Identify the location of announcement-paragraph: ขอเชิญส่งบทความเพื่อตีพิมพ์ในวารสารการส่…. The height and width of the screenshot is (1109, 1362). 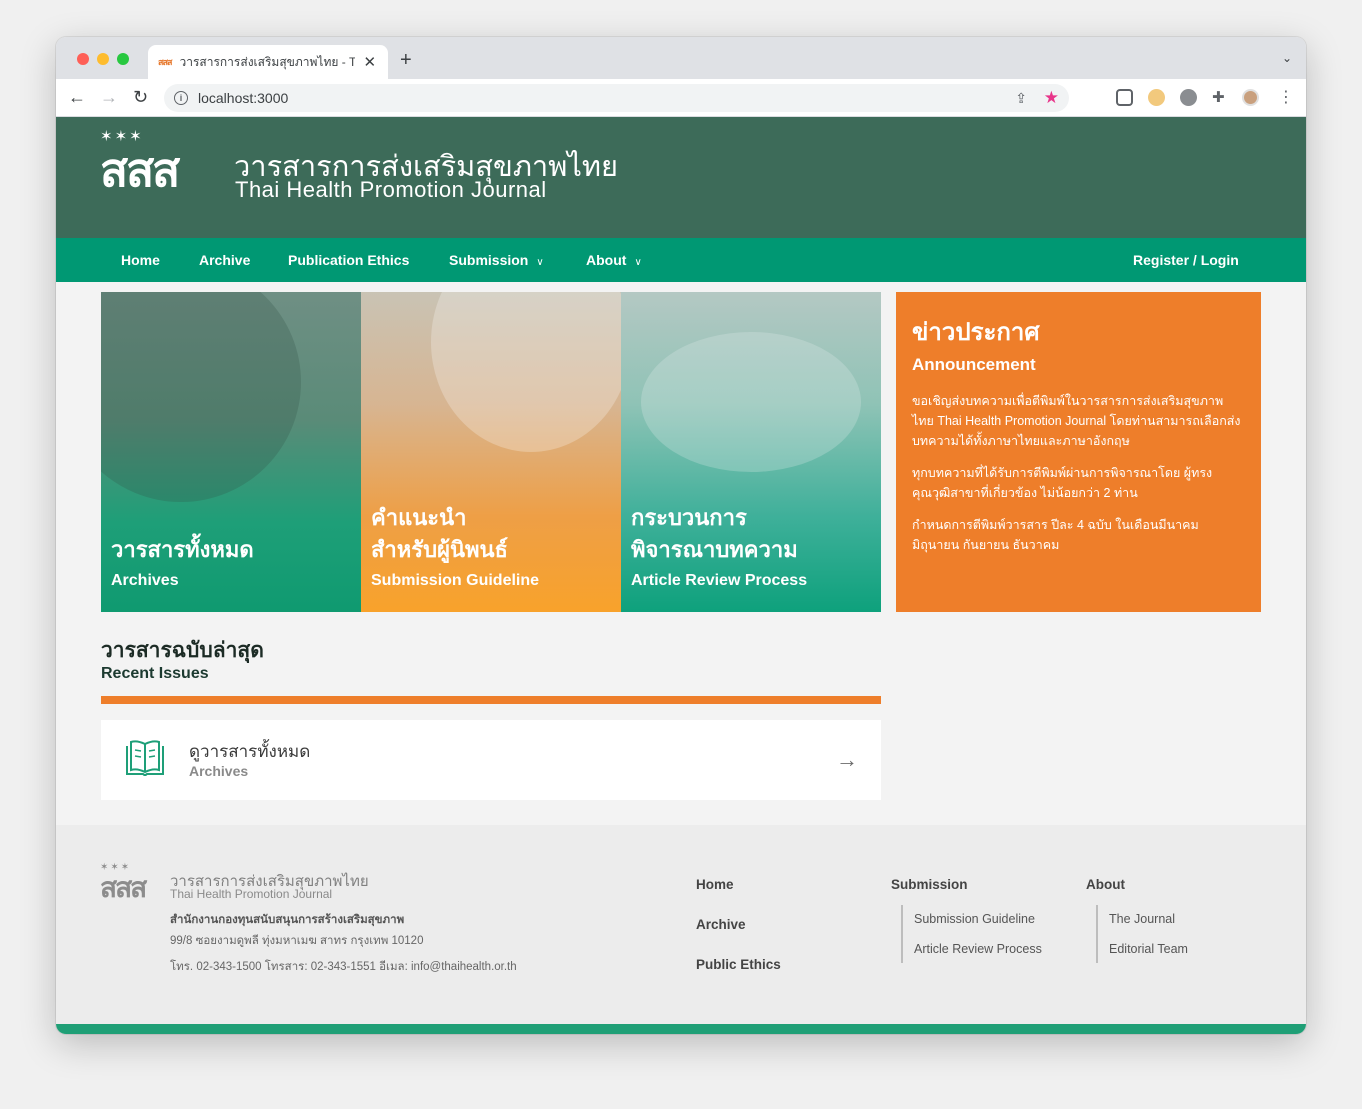
(1076, 421).